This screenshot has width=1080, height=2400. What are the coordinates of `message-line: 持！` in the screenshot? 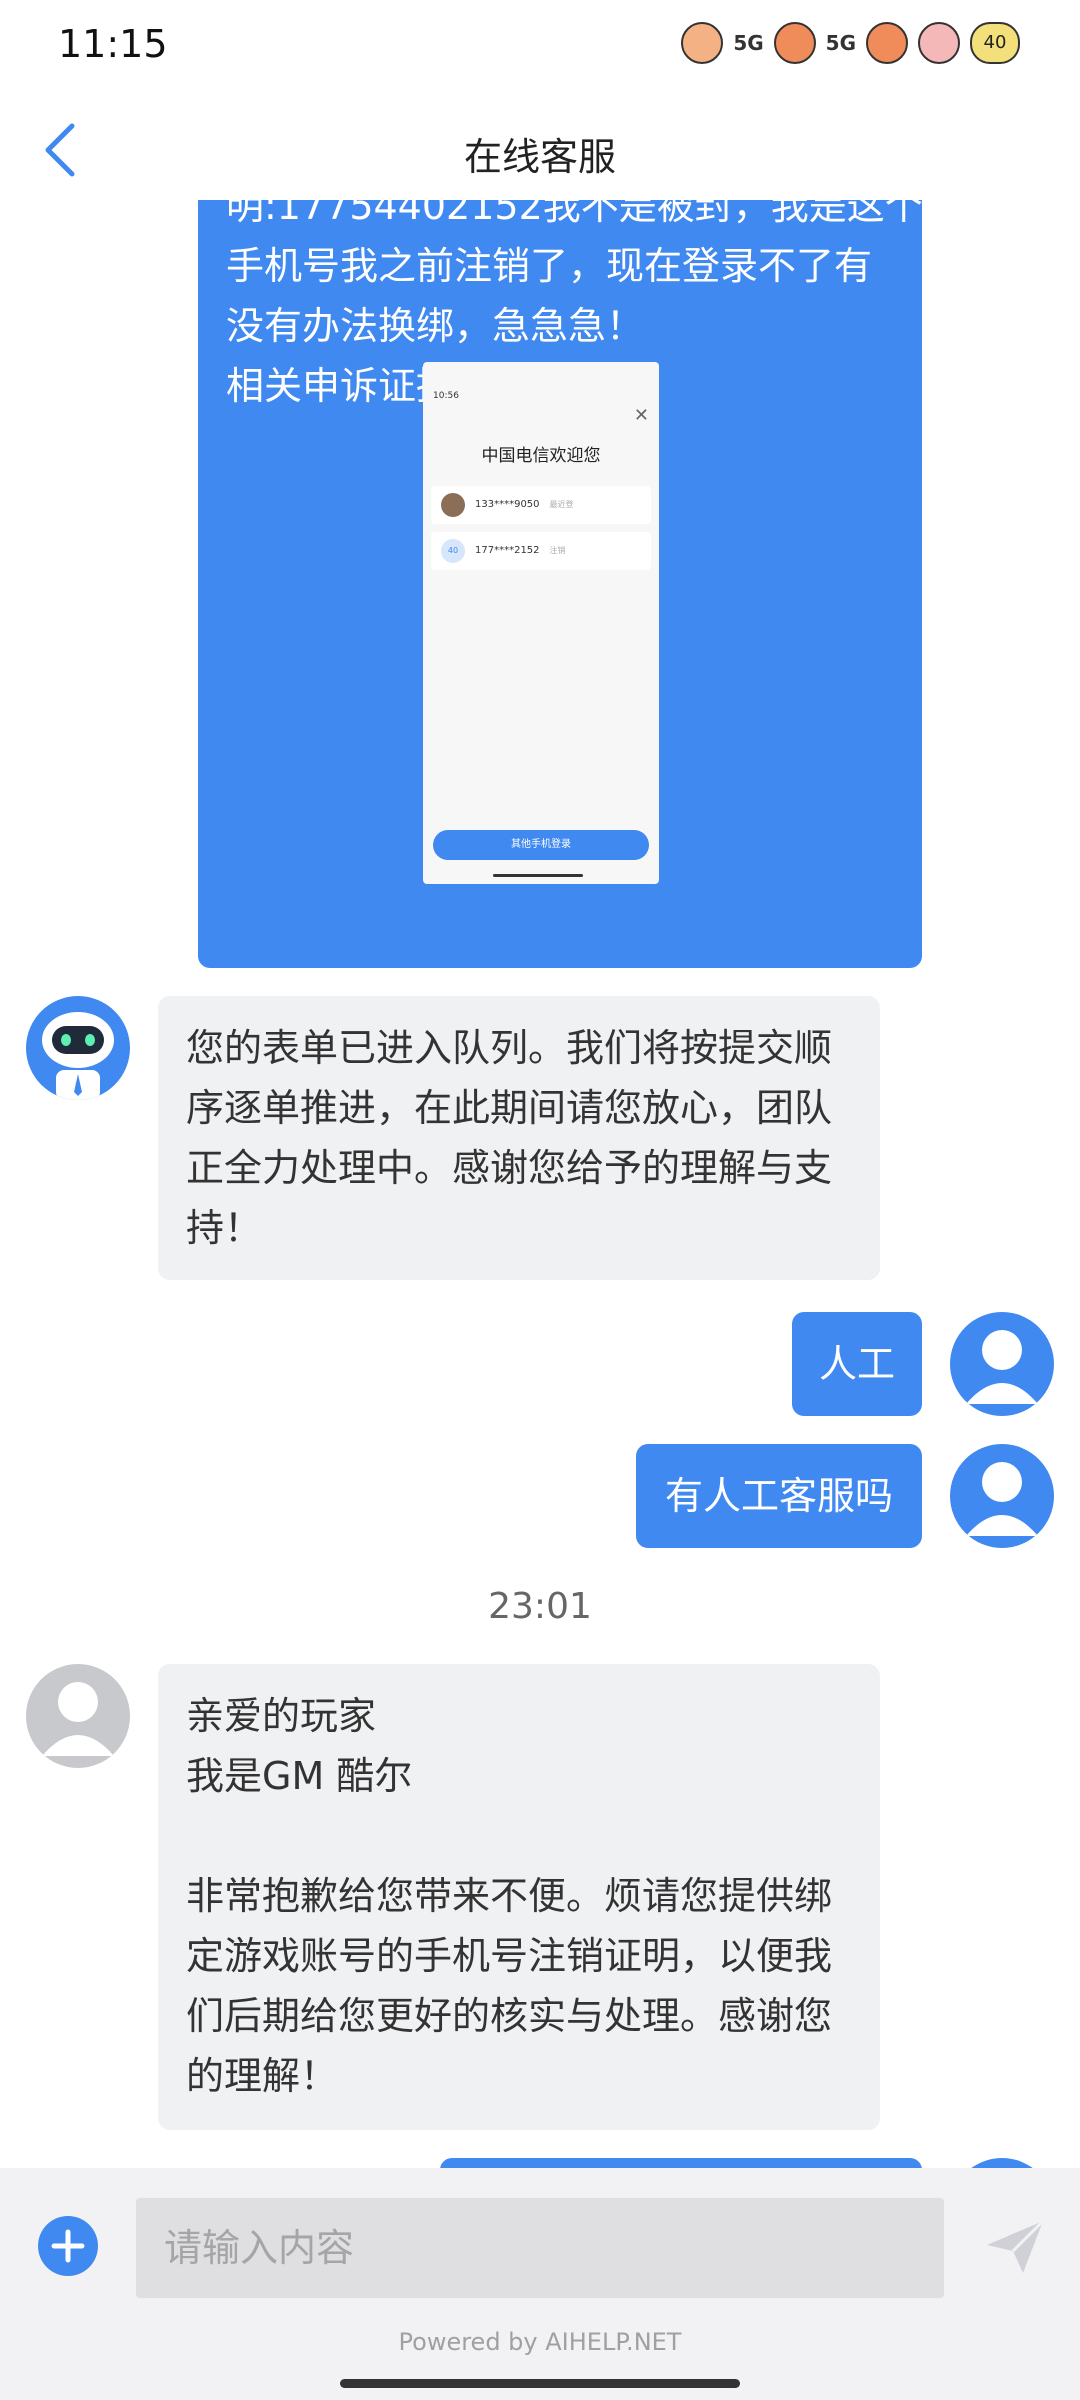 It's located at (224, 1228).